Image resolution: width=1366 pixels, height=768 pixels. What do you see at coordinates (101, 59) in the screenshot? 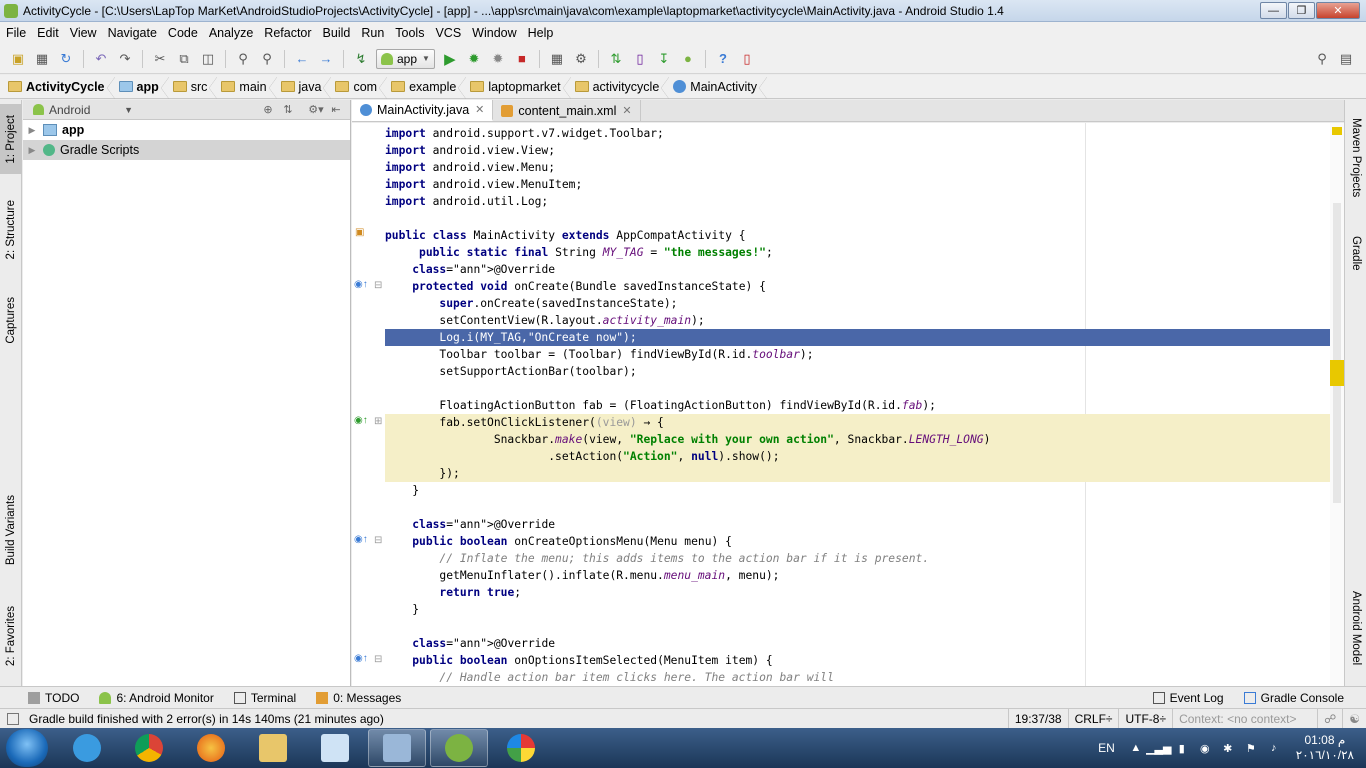
I see `undo-icon: ↶` at bounding box center [101, 59].